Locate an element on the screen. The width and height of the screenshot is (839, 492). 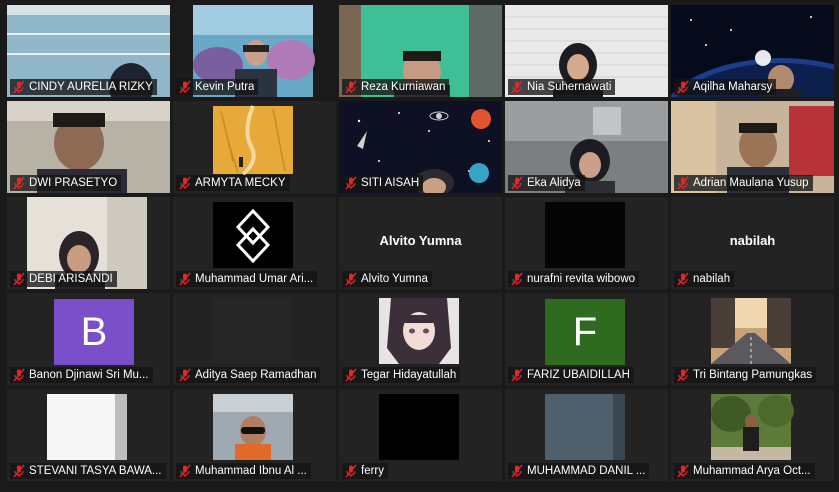
participant-name: Tegar Hidayatullah is located at coordinates (409, 375).